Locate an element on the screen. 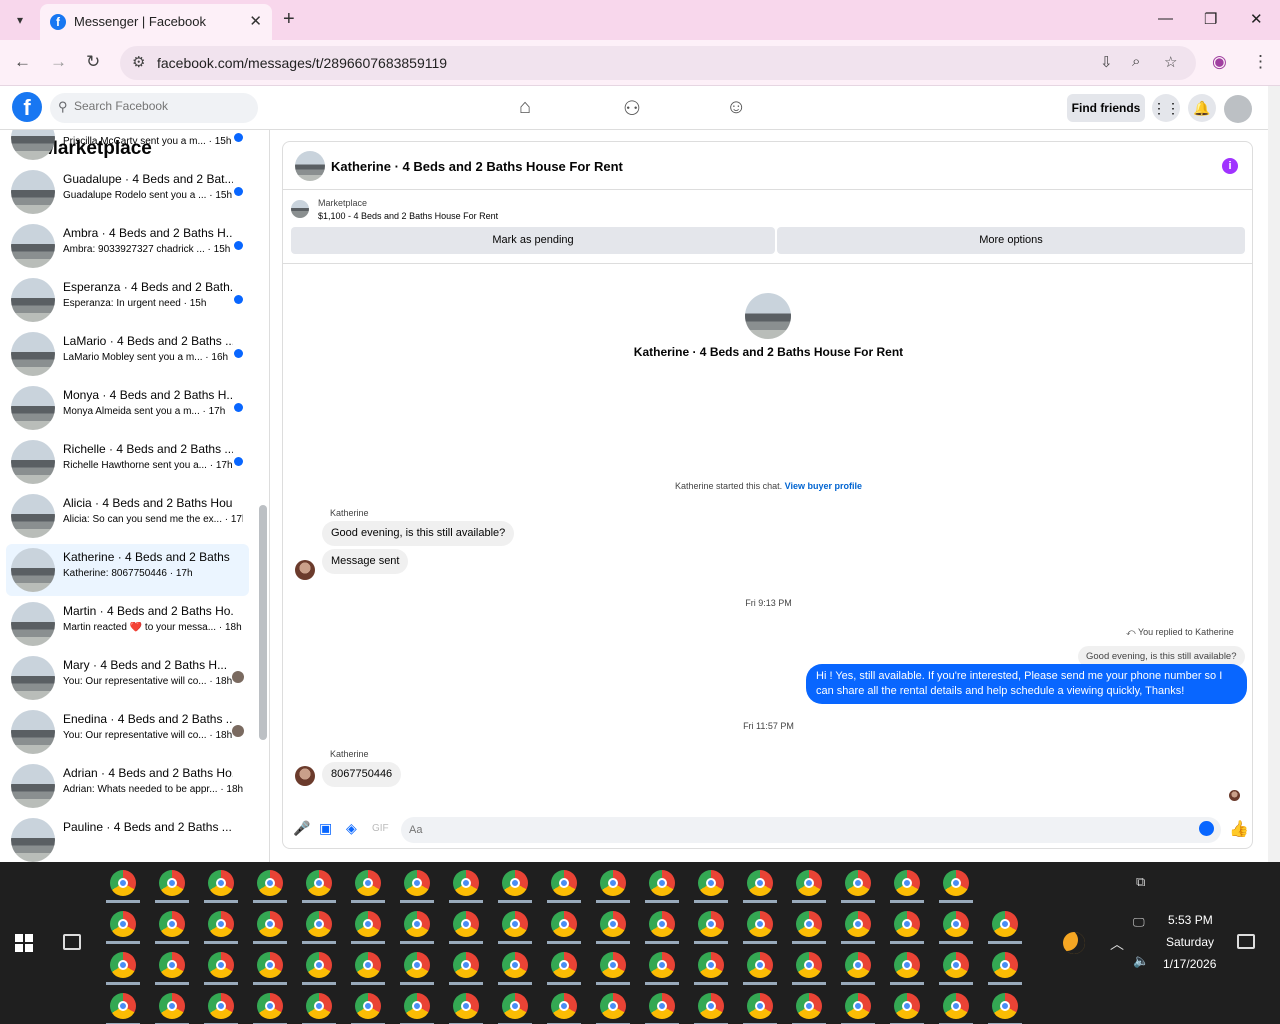 This screenshot has width=1280, height=1024. message-input is located at coordinates (811, 830).